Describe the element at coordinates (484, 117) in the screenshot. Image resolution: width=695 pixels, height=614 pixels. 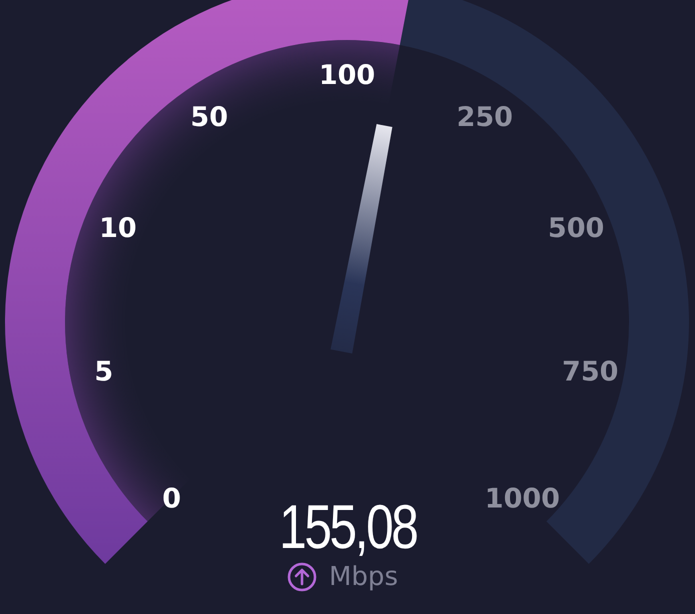
I see `tick-label: 250` at that location.